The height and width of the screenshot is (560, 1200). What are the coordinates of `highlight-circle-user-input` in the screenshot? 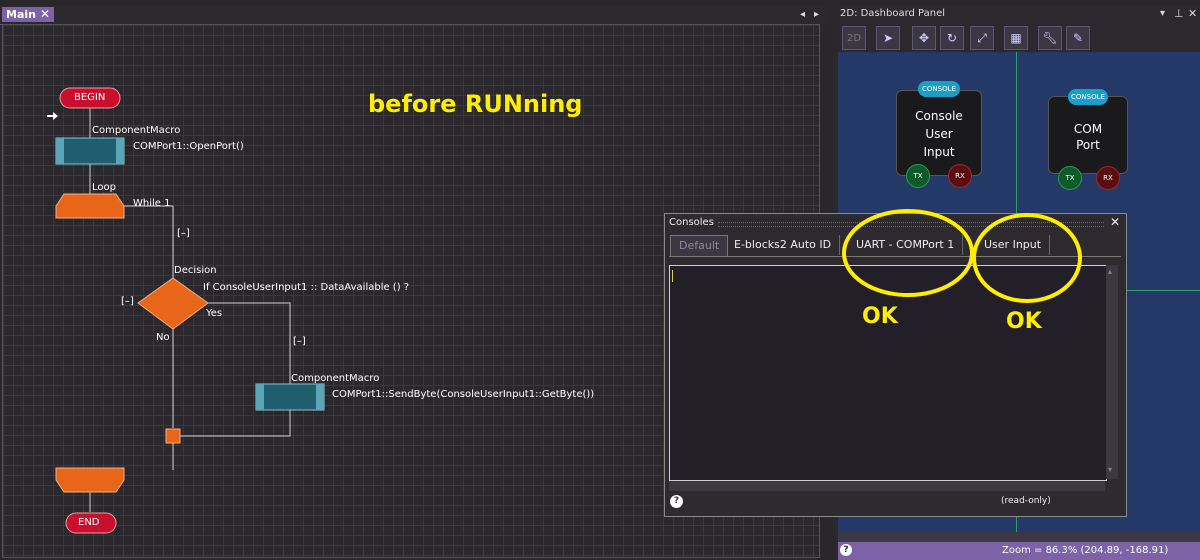 It's located at (1027, 258).